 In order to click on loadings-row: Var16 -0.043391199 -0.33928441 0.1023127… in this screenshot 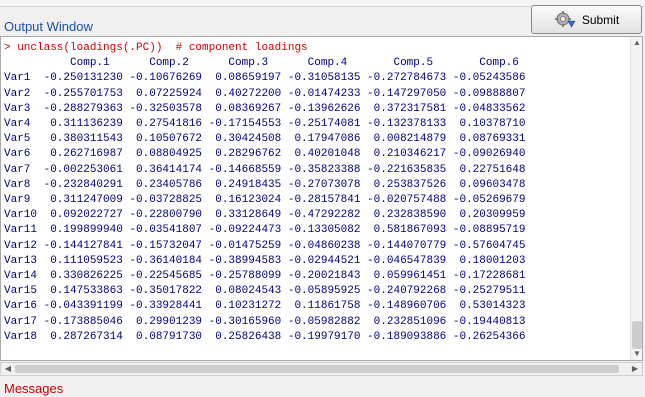, I will do `click(265, 306)`.